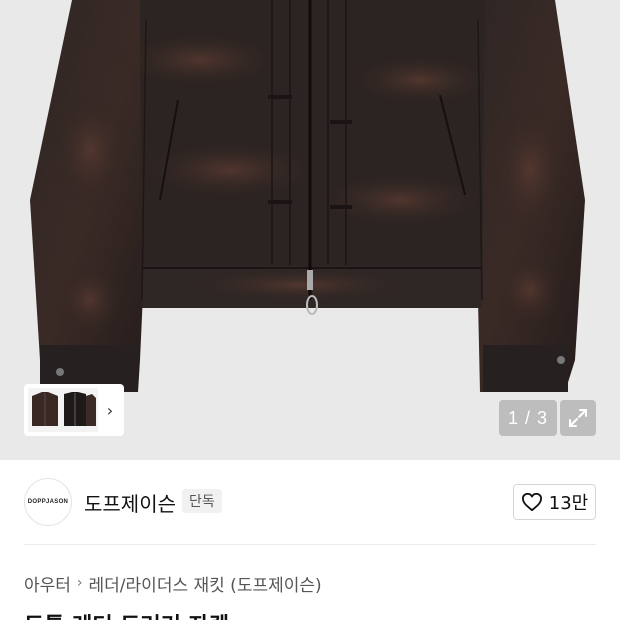 The image size is (620, 620). Describe the element at coordinates (47, 583) in the screenshot. I see `breadcrumb-item-outer: 아우터` at that location.